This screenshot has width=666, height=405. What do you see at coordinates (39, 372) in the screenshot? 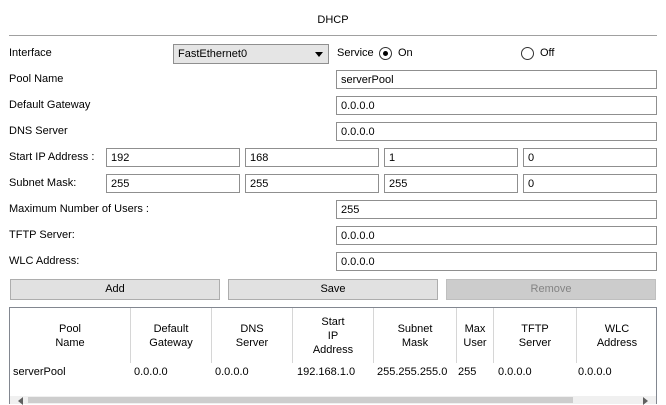
I see `table-cell: serverPool` at bounding box center [39, 372].